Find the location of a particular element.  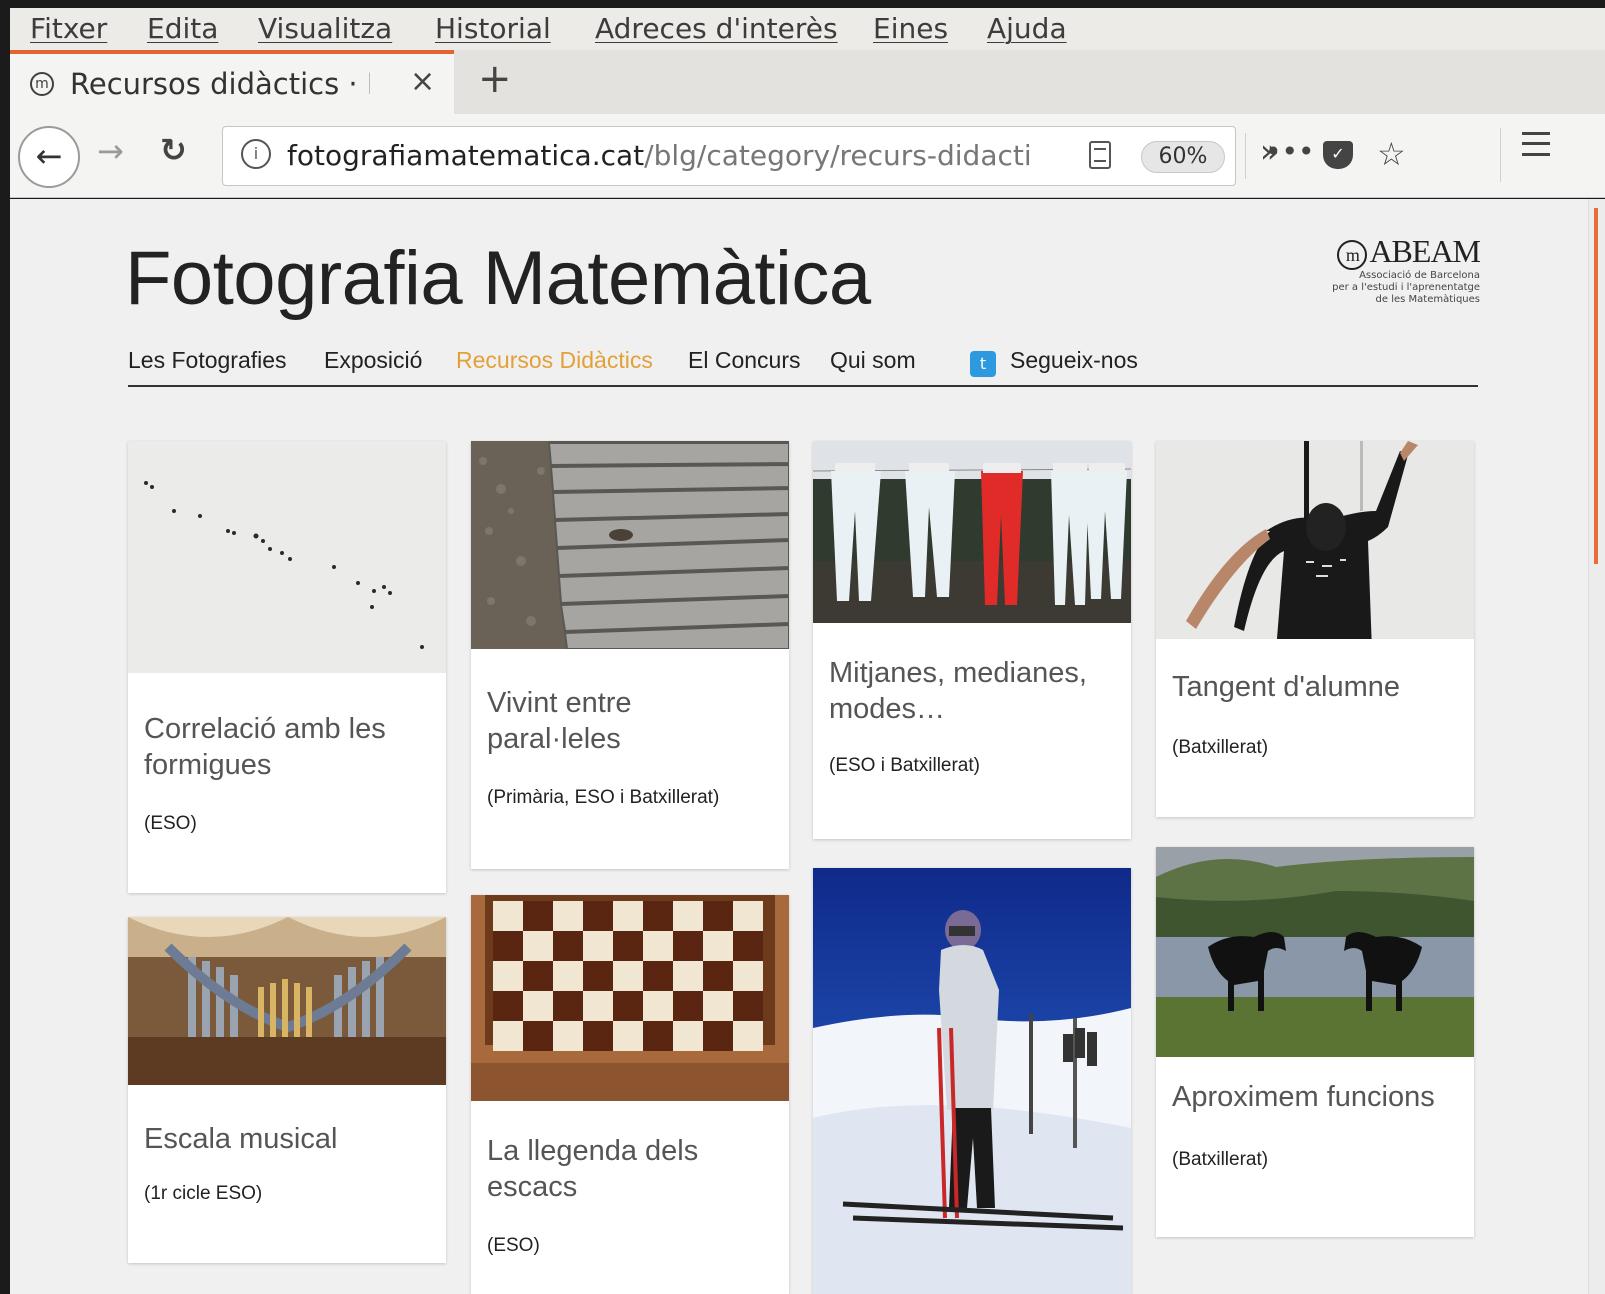

bookmark-star-icon: ☆ is located at coordinates (1391, 154).